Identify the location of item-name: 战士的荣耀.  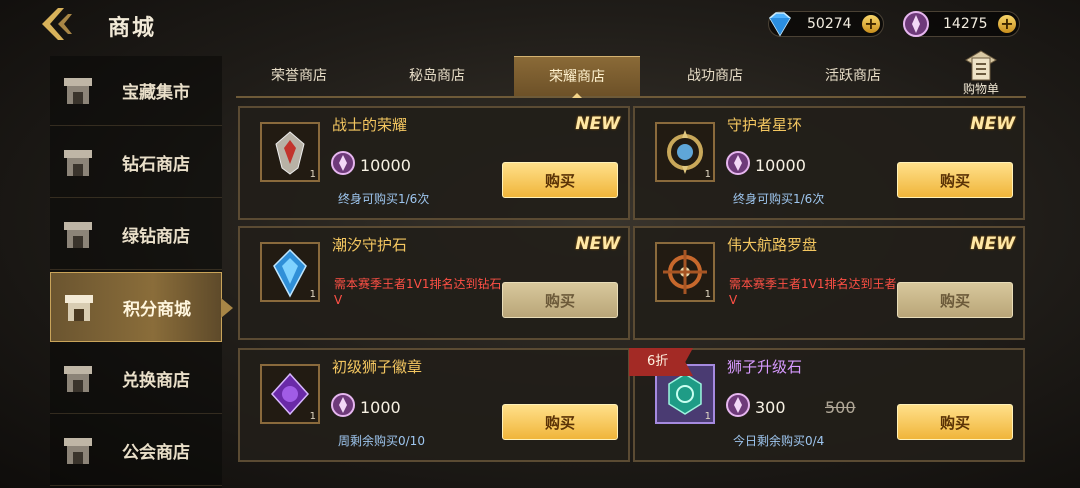
(370, 125).